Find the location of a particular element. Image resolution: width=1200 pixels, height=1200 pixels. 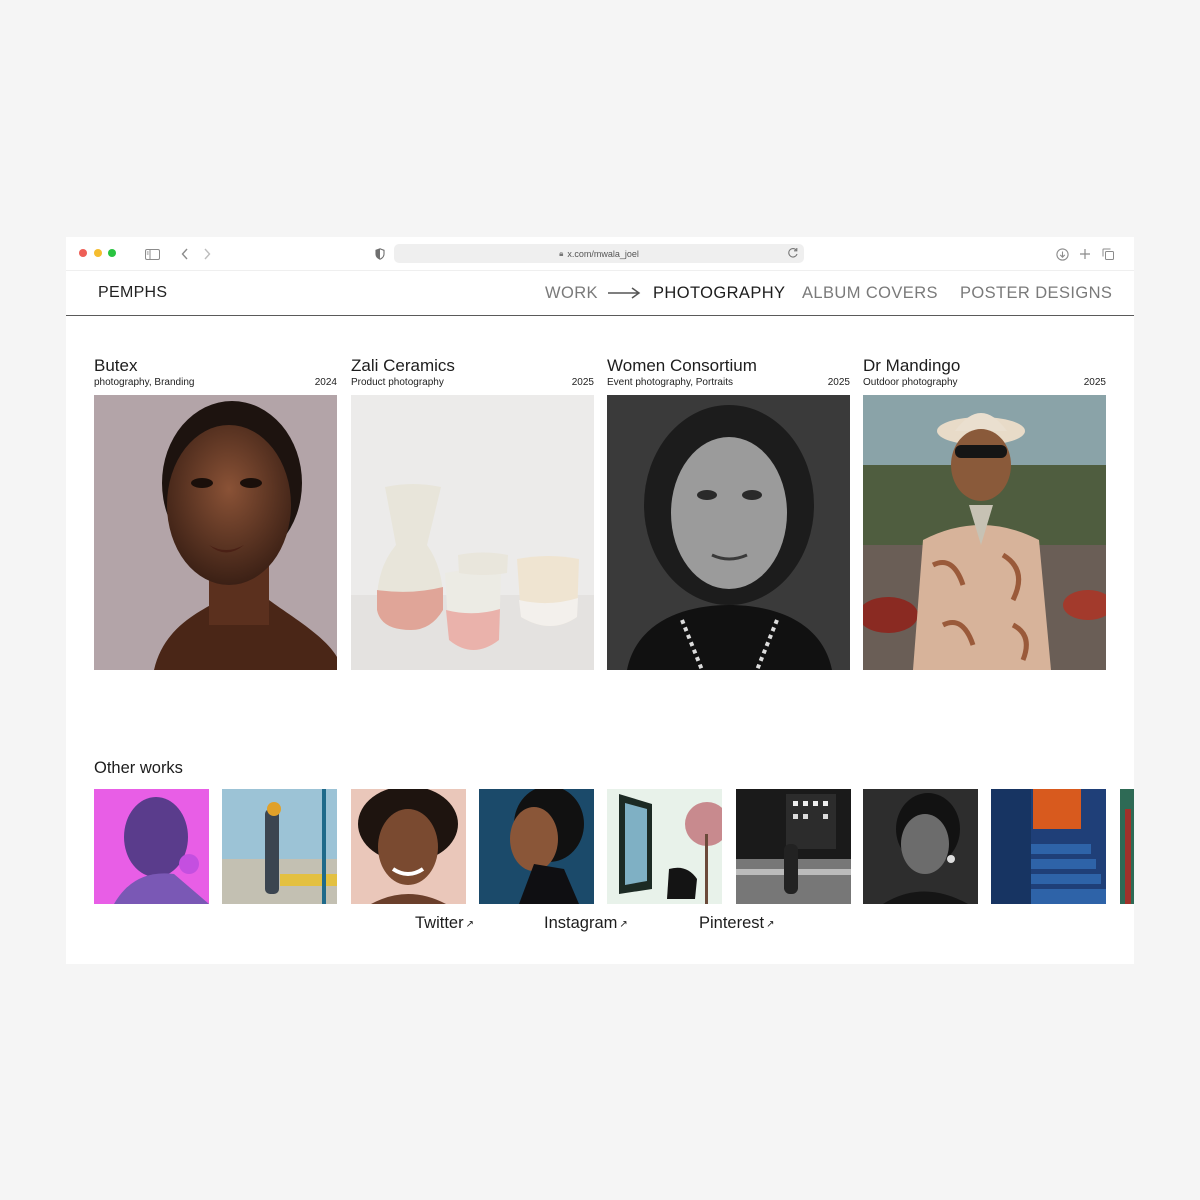

project-category: Outdoor photography is located at coordinates (910, 382).